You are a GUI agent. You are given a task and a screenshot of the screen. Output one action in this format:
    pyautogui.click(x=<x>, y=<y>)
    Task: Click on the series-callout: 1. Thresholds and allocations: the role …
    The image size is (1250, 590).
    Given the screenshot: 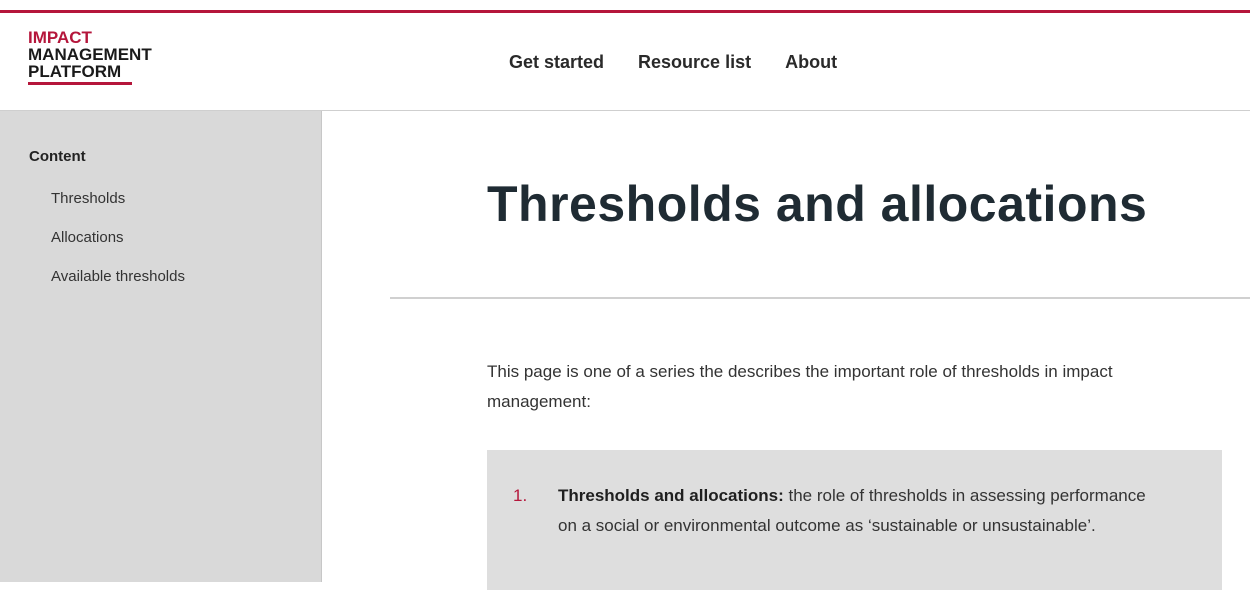 What is the action you would take?
    pyautogui.click(x=854, y=520)
    